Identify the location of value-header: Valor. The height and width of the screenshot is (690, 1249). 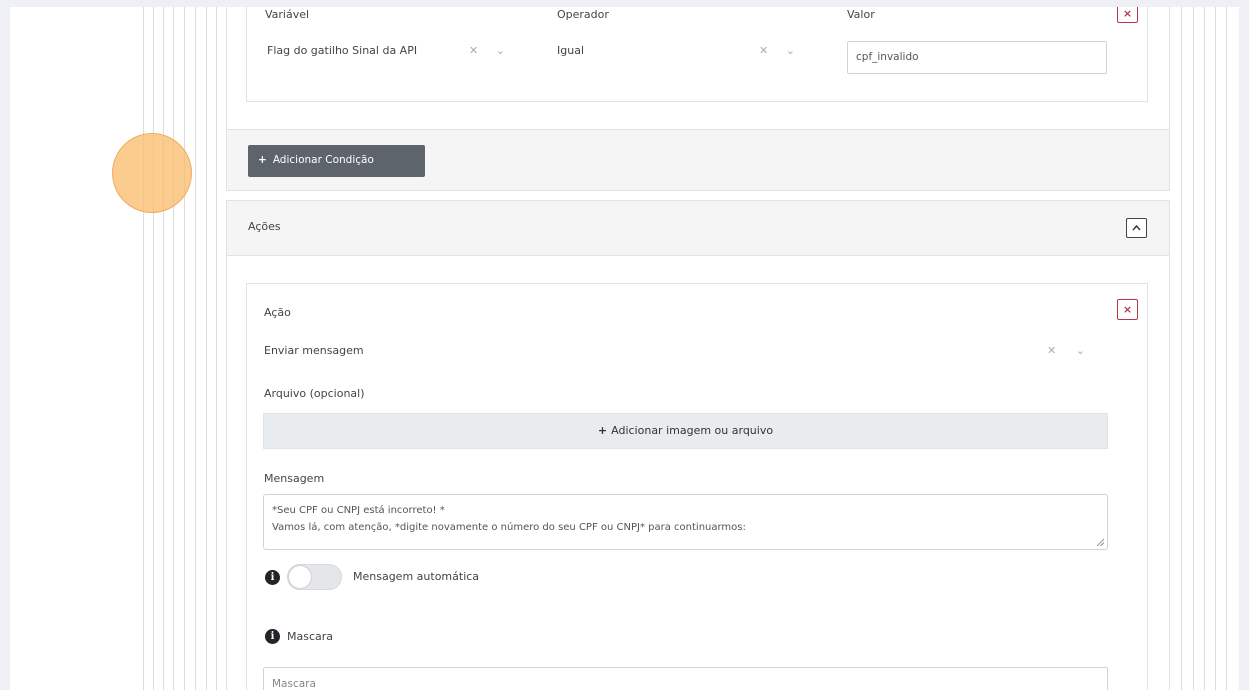
(861, 14).